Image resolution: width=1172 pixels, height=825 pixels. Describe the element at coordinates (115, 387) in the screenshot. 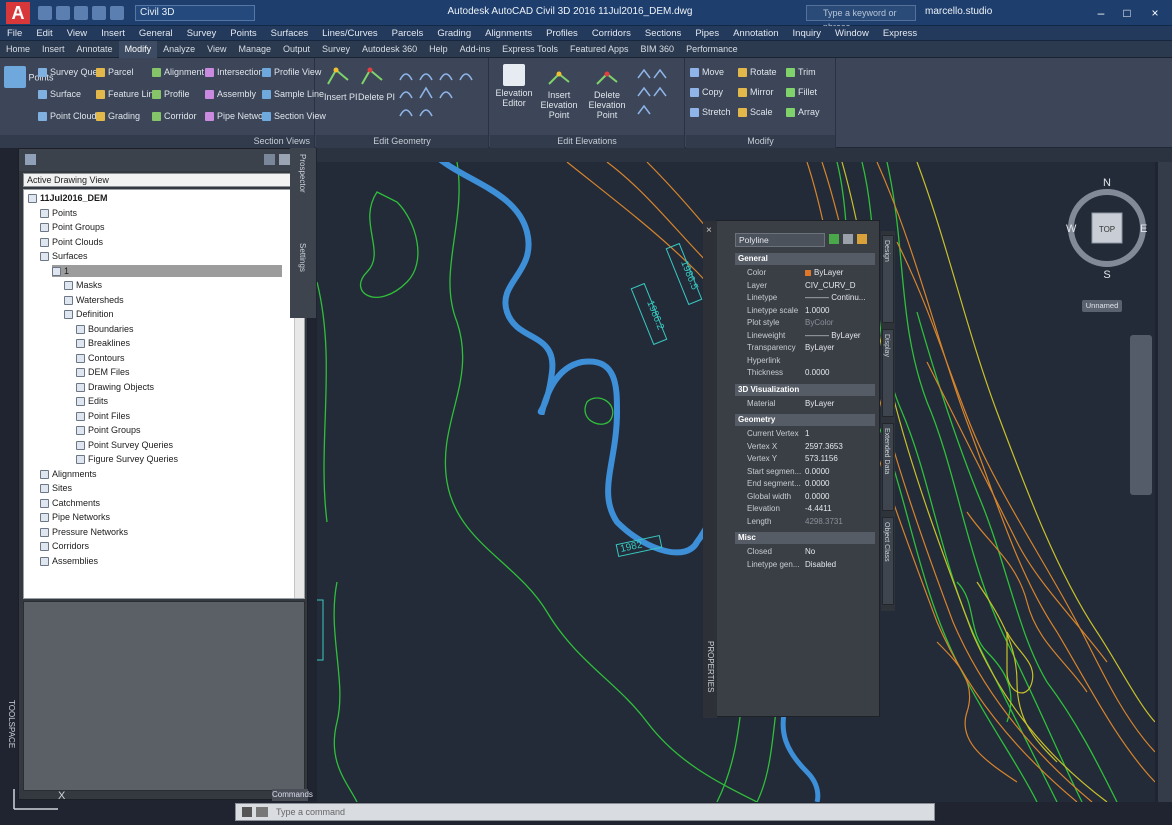

I see `tree-item-drawing-objects: Drawing Objects` at that location.